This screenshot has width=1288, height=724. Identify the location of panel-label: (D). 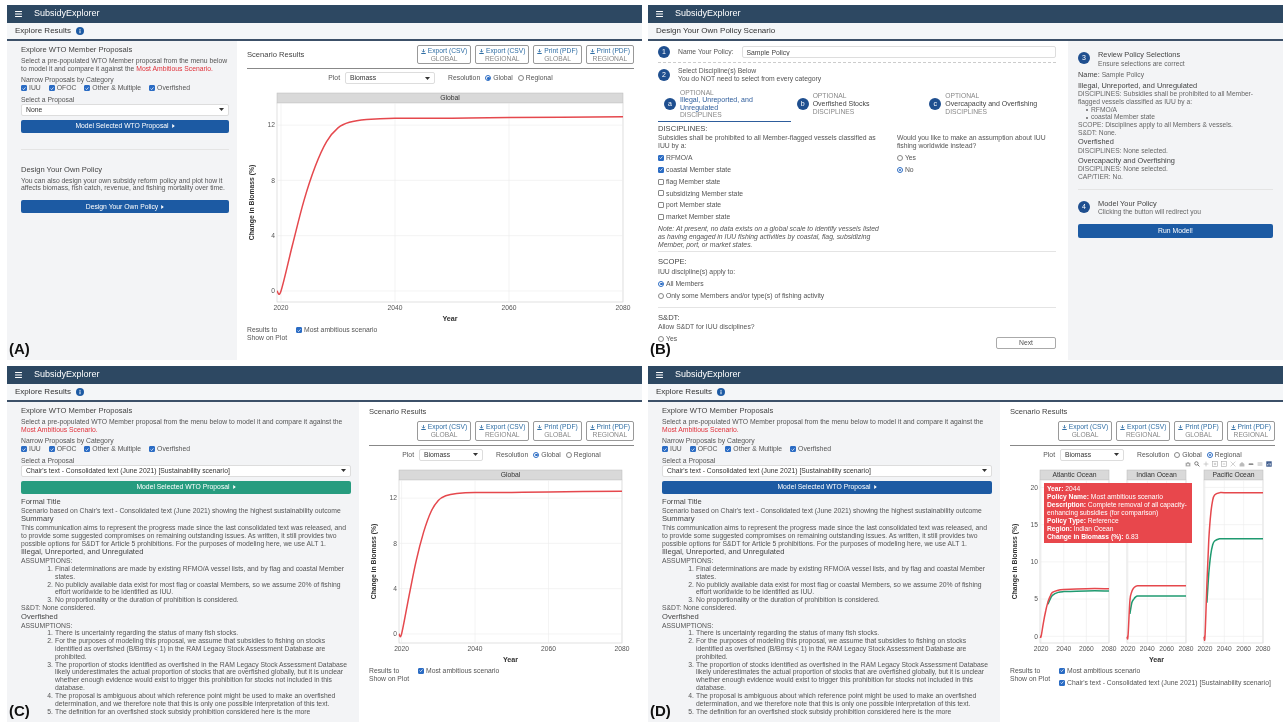
(660, 710).